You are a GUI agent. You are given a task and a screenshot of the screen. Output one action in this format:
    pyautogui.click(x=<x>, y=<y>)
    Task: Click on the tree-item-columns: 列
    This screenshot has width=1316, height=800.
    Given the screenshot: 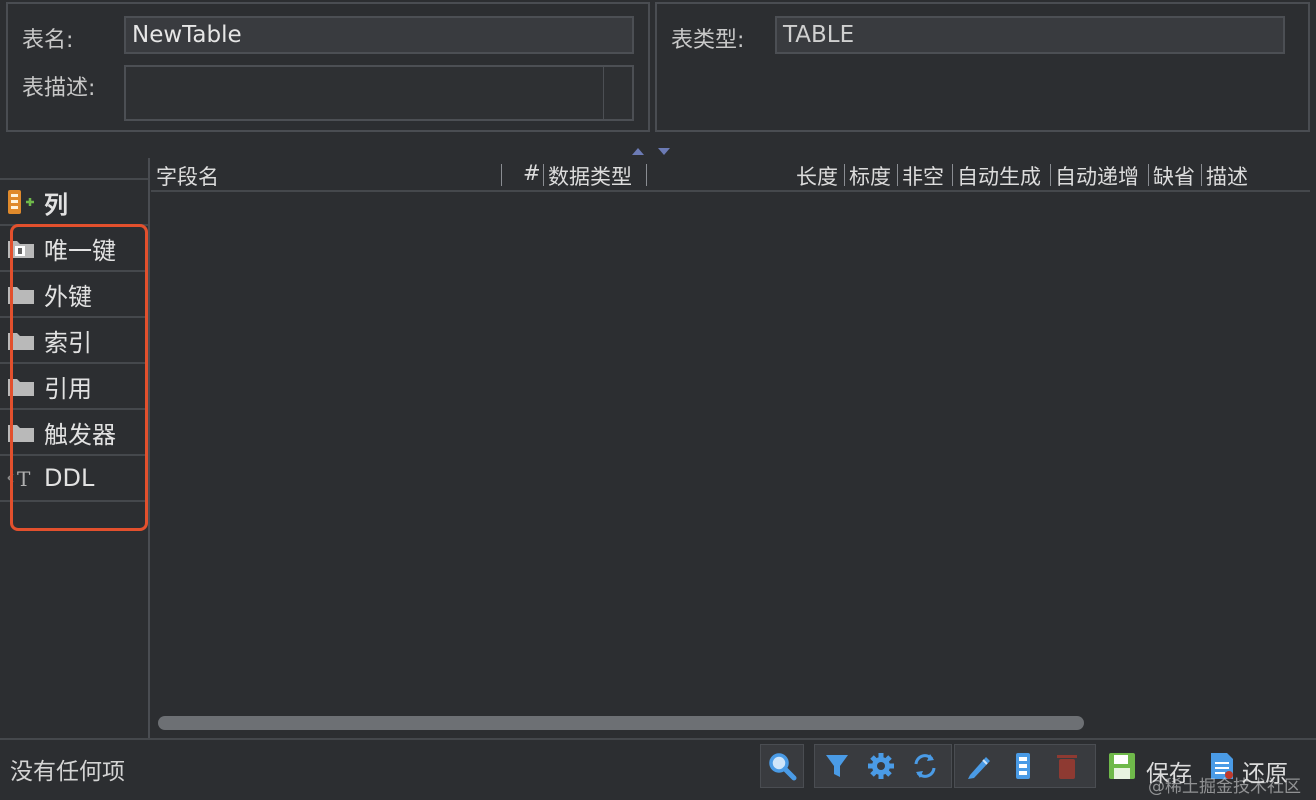 What is the action you would take?
    pyautogui.click(x=74, y=201)
    